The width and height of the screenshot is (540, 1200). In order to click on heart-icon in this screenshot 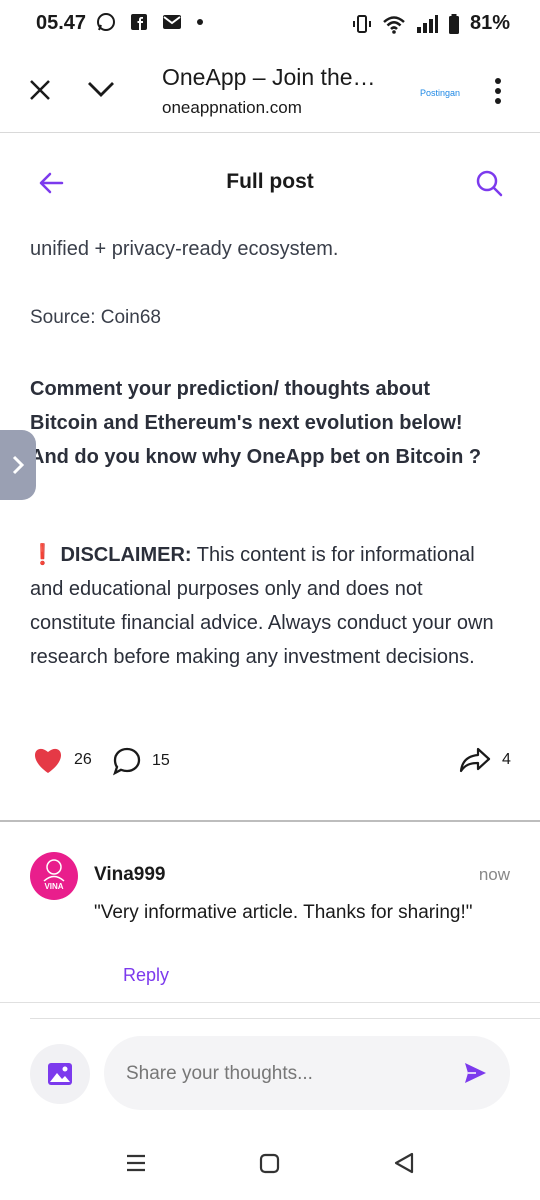, I will do `click(48, 760)`.